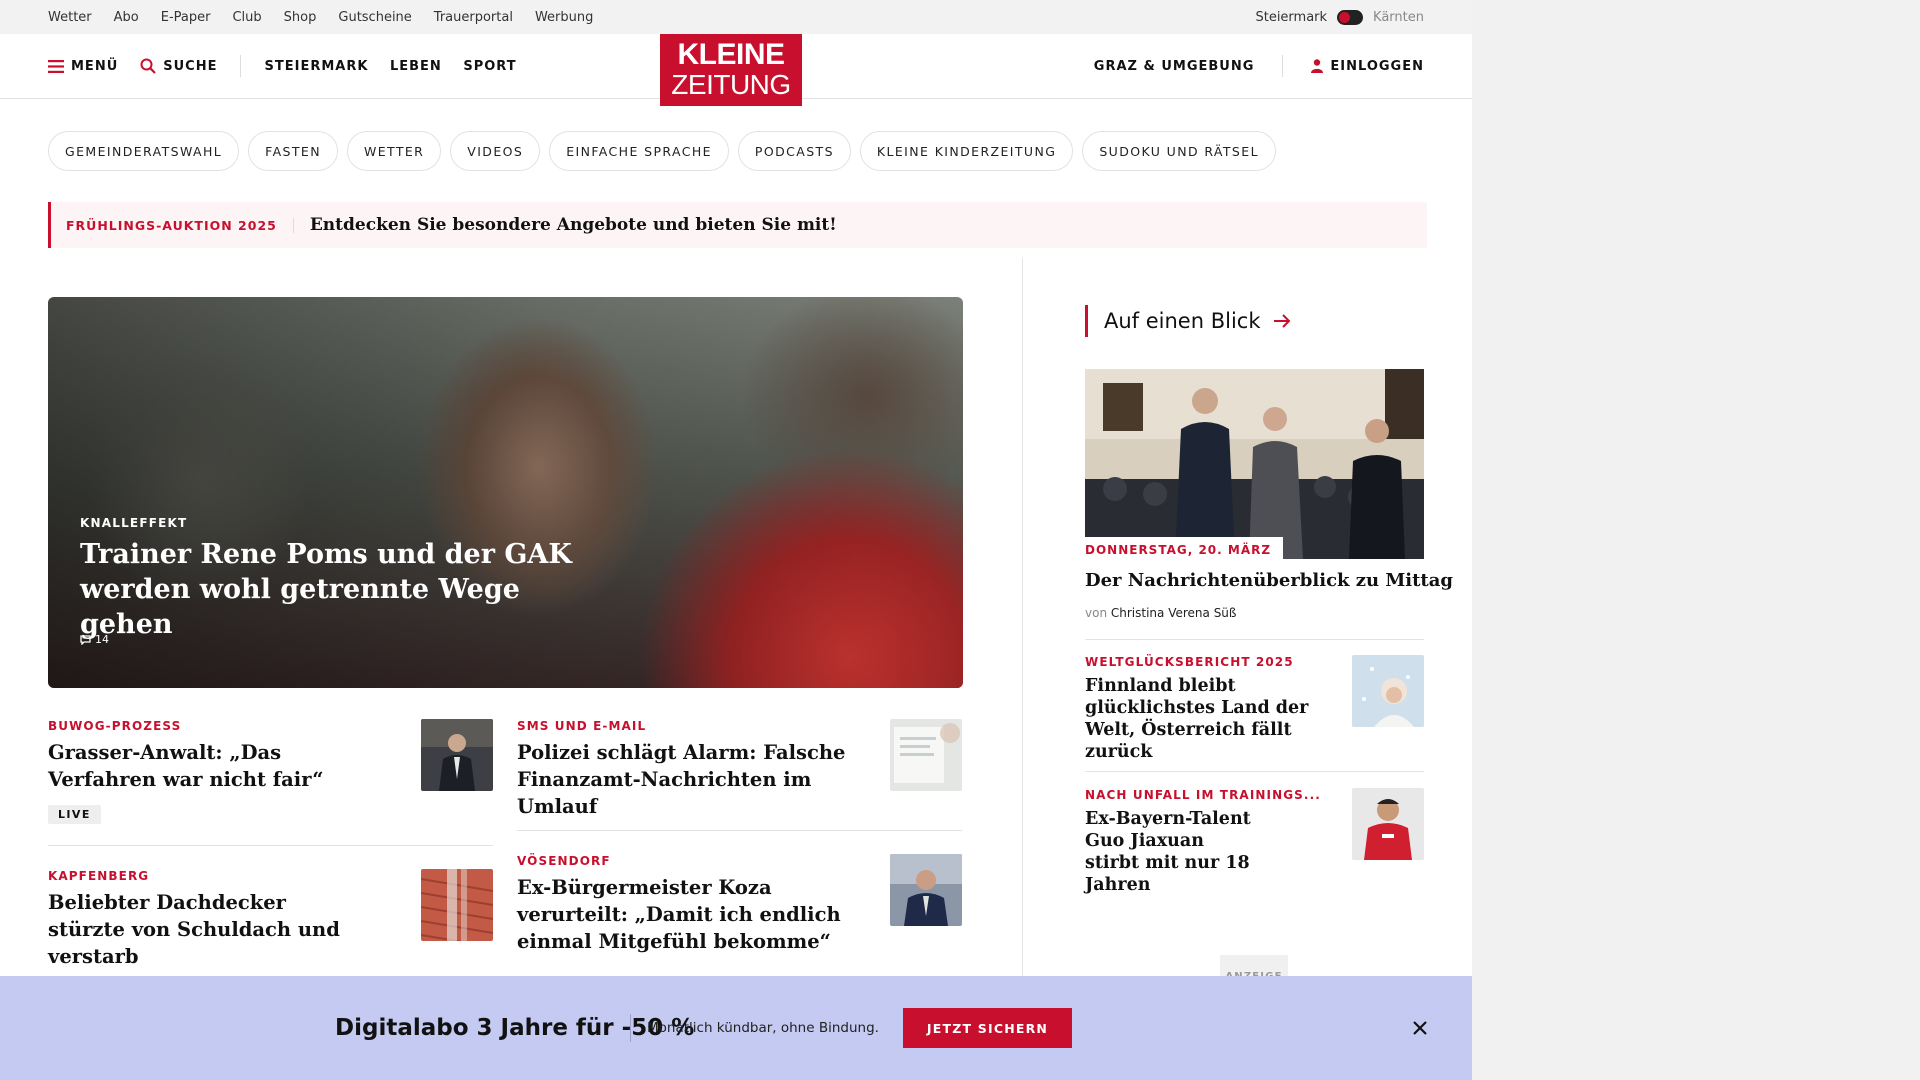  I want to click on utility-link-shop: Shop, so click(300, 17).